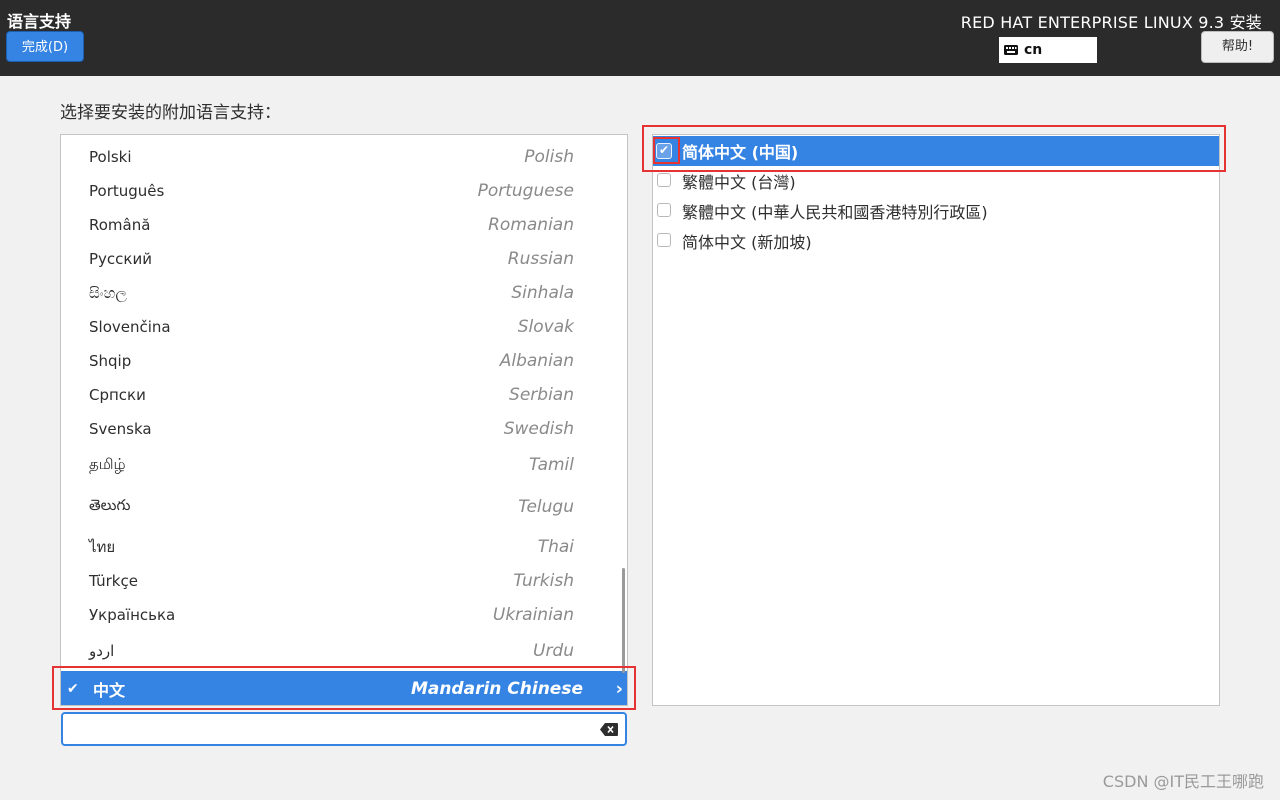  I want to click on locale-row-zh-sg: 简体中文 (新加坡), so click(936, 241).